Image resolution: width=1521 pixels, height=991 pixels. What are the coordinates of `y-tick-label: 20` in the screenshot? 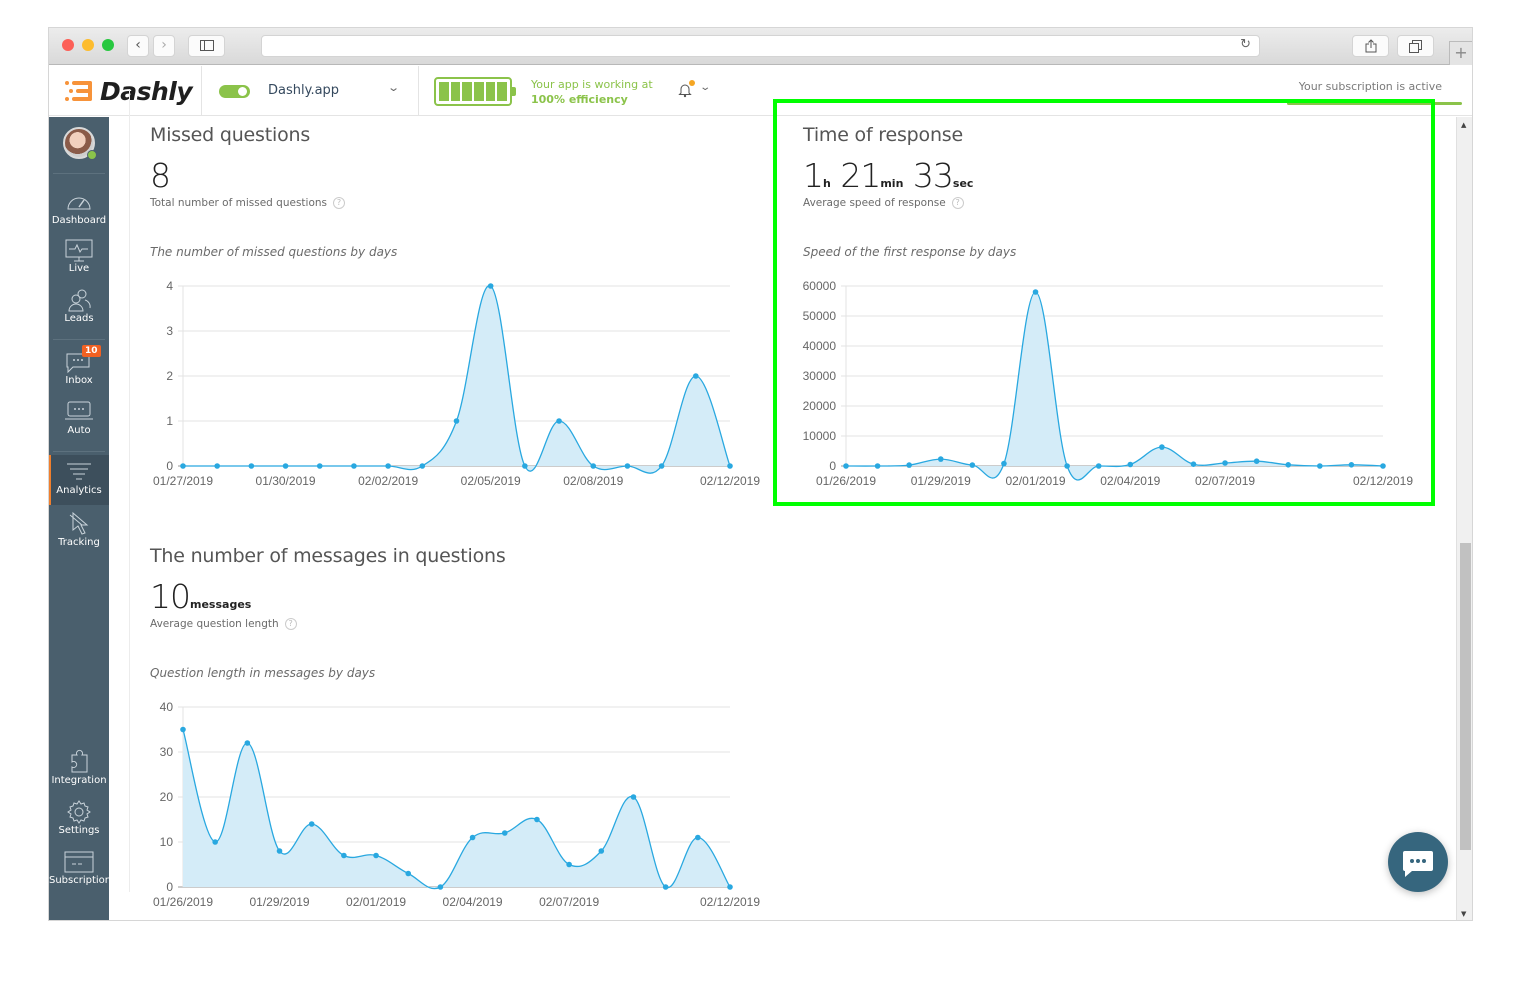 It's located at (167, 797).